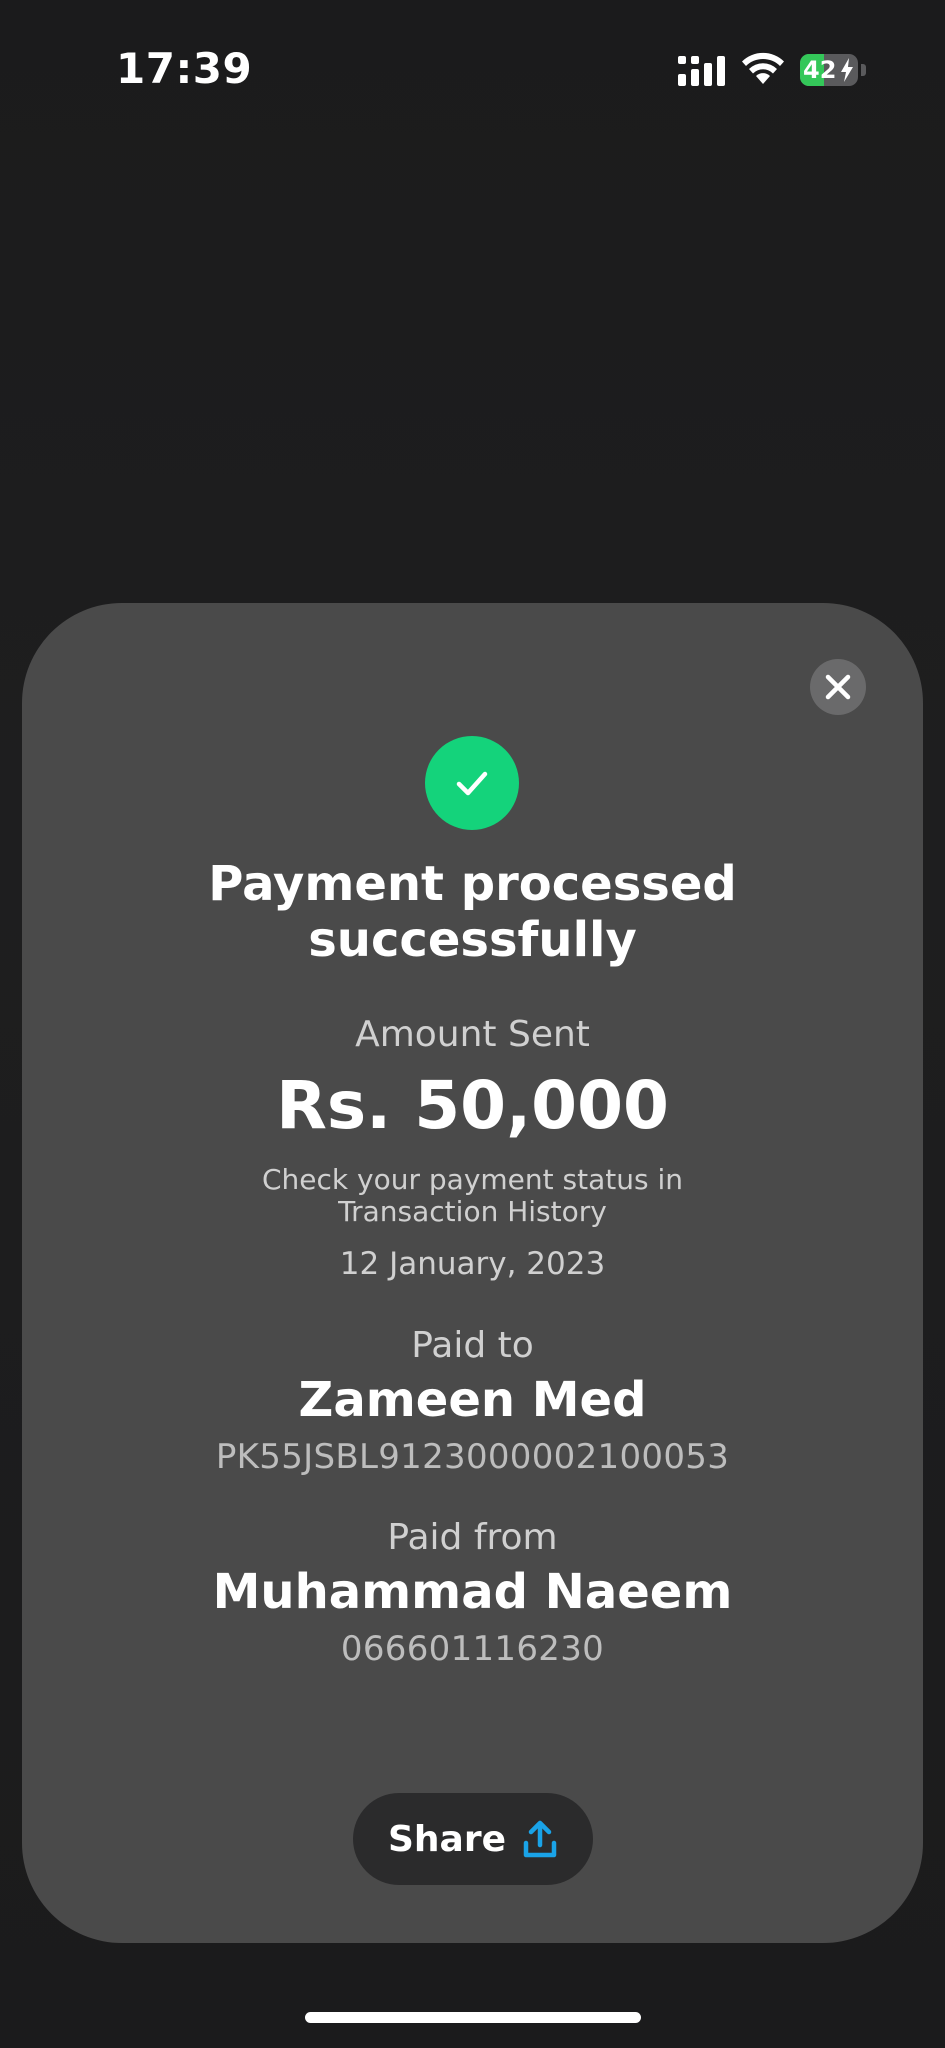 The image size is (945, 2048). What do you see at coordinates (472, 1457) in the screenshot?
I see `payee-account: PK55JSBL9123000002100053` at bounding box center [472, 1457].